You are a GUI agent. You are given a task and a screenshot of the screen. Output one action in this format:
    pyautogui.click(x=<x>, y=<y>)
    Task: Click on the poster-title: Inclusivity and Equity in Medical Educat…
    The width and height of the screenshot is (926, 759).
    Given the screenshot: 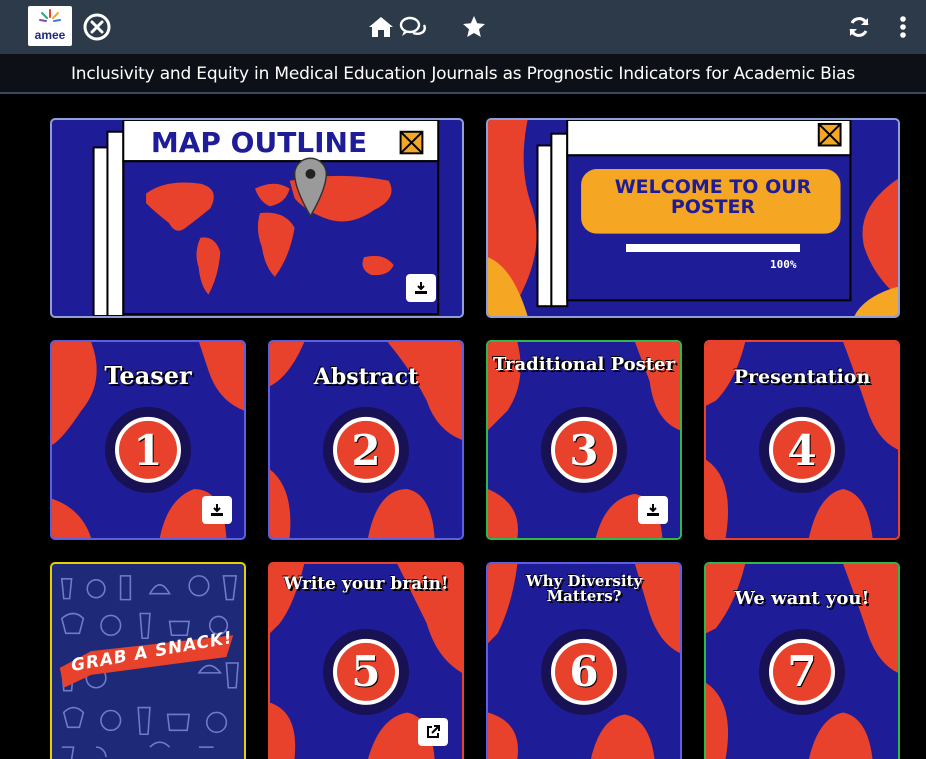 What is the action you would take?
    pyautogui.click(x=462, y=74)
    